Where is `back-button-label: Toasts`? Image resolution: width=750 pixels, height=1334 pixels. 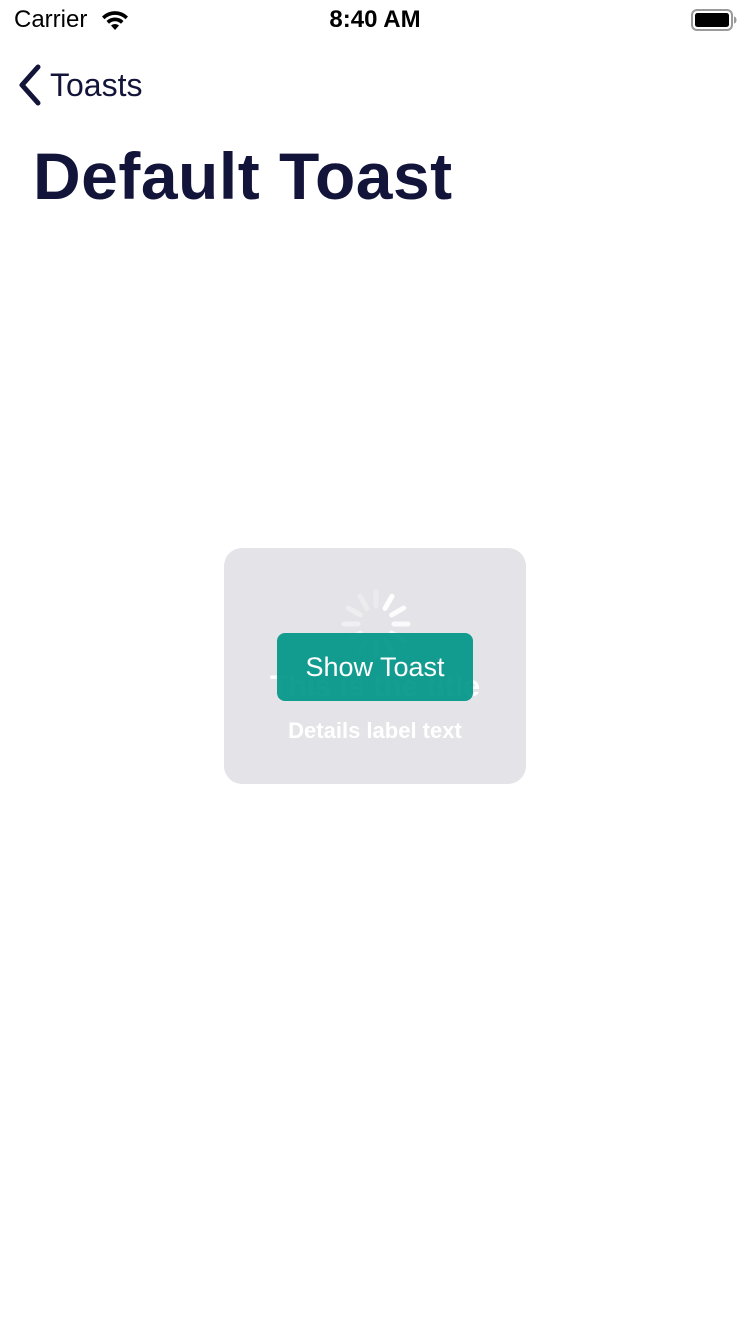 back-button-label: Toasts is located at coordinates (96, 84).